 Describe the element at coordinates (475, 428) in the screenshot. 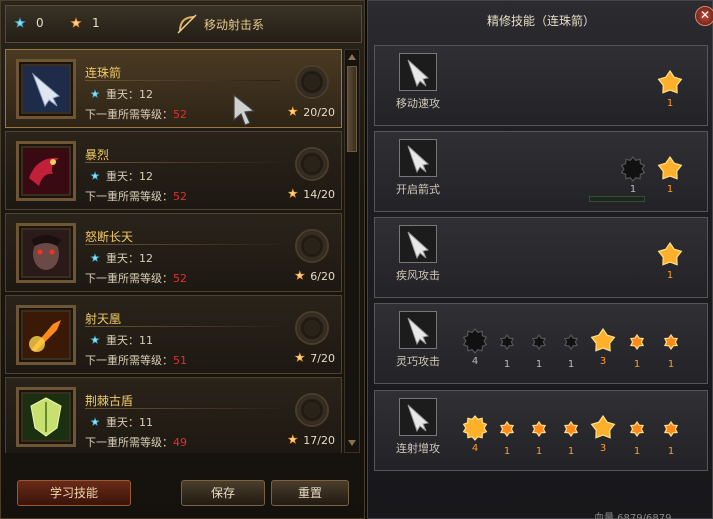

I see `active-burst-star-icon` at that location.